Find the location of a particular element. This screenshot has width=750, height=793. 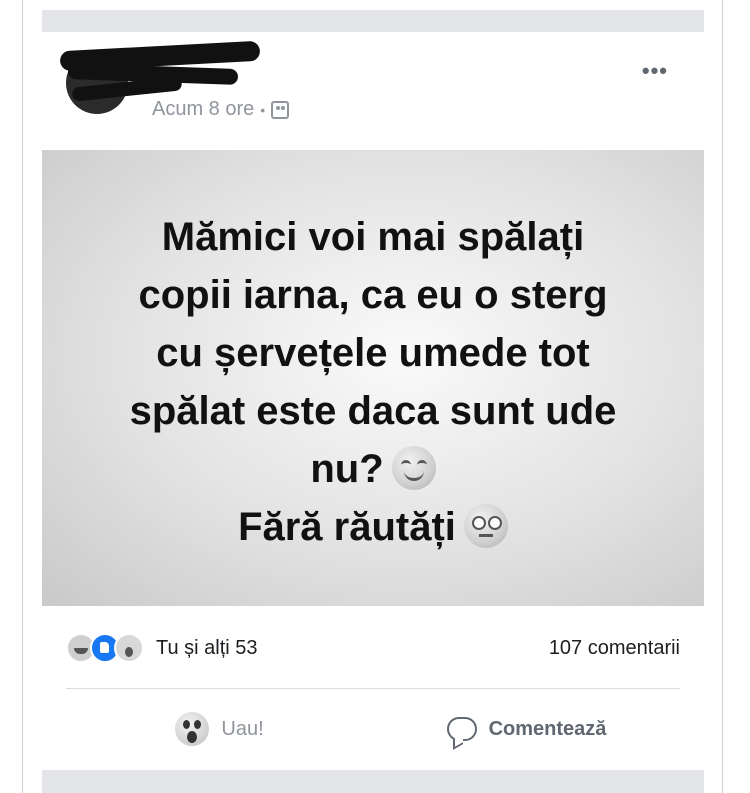

image-text-line-with-emoji: Fără răutăți is located at coordinates (373, 527).